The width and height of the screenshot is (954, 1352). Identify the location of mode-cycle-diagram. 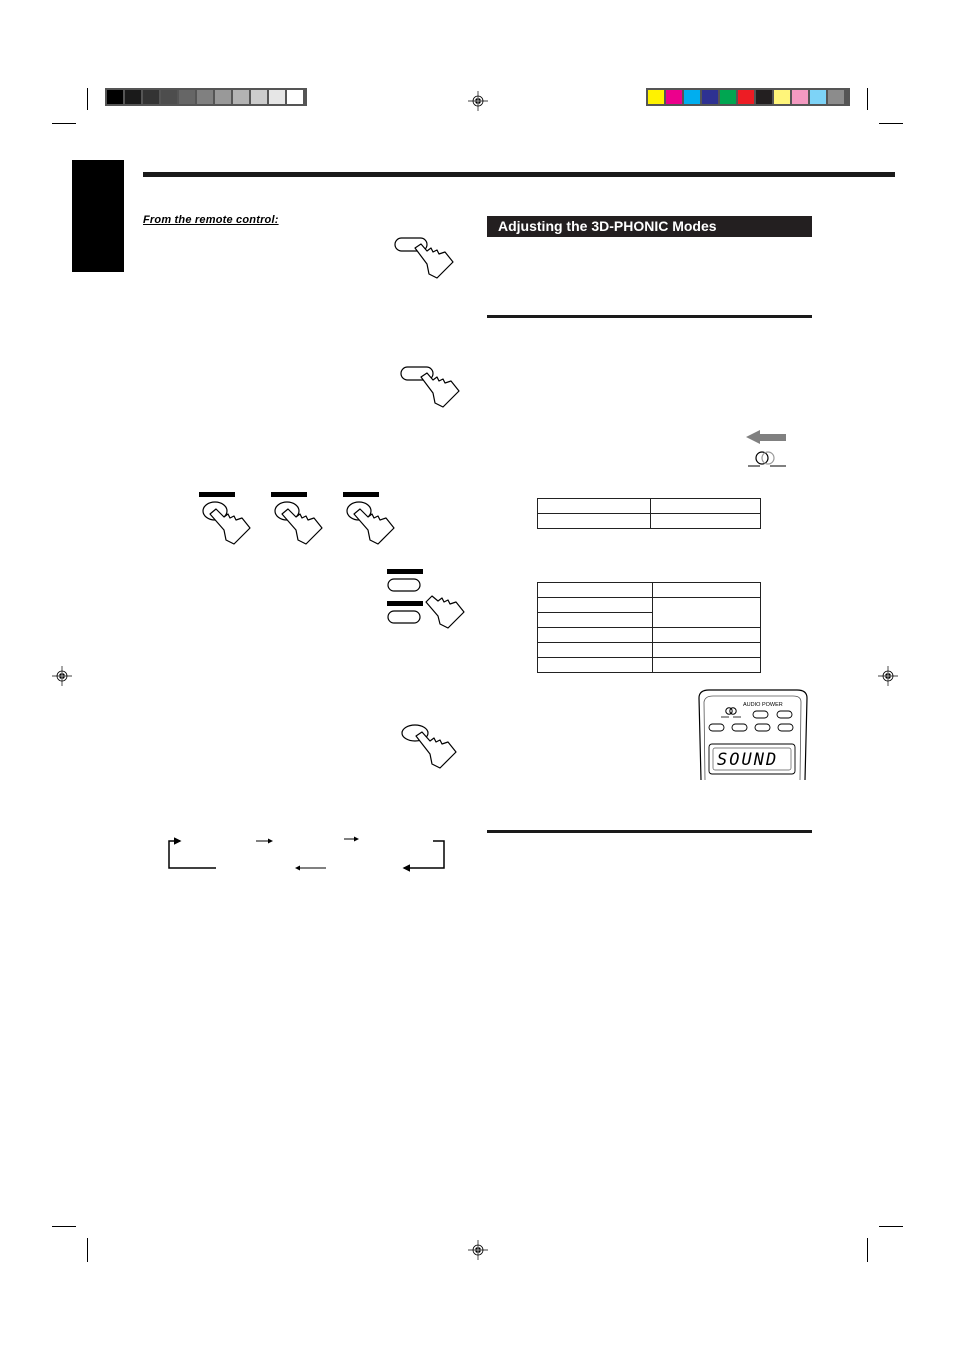
(306, 854).